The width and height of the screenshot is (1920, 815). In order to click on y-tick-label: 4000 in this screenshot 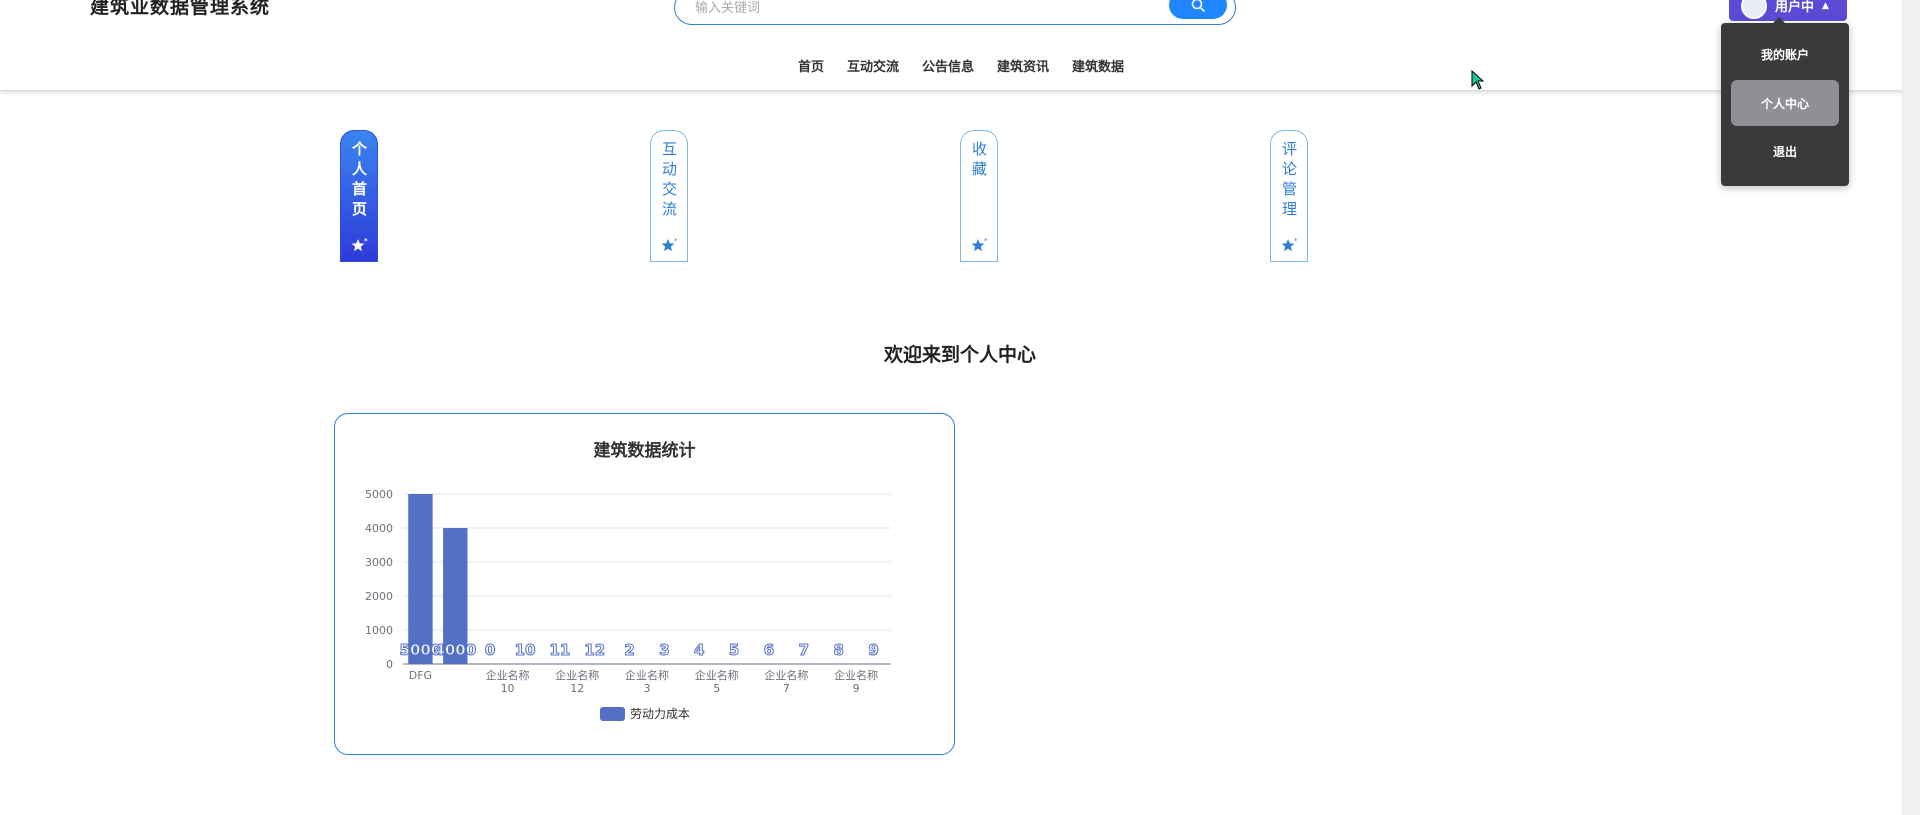, I will do `click(379, 528)`.